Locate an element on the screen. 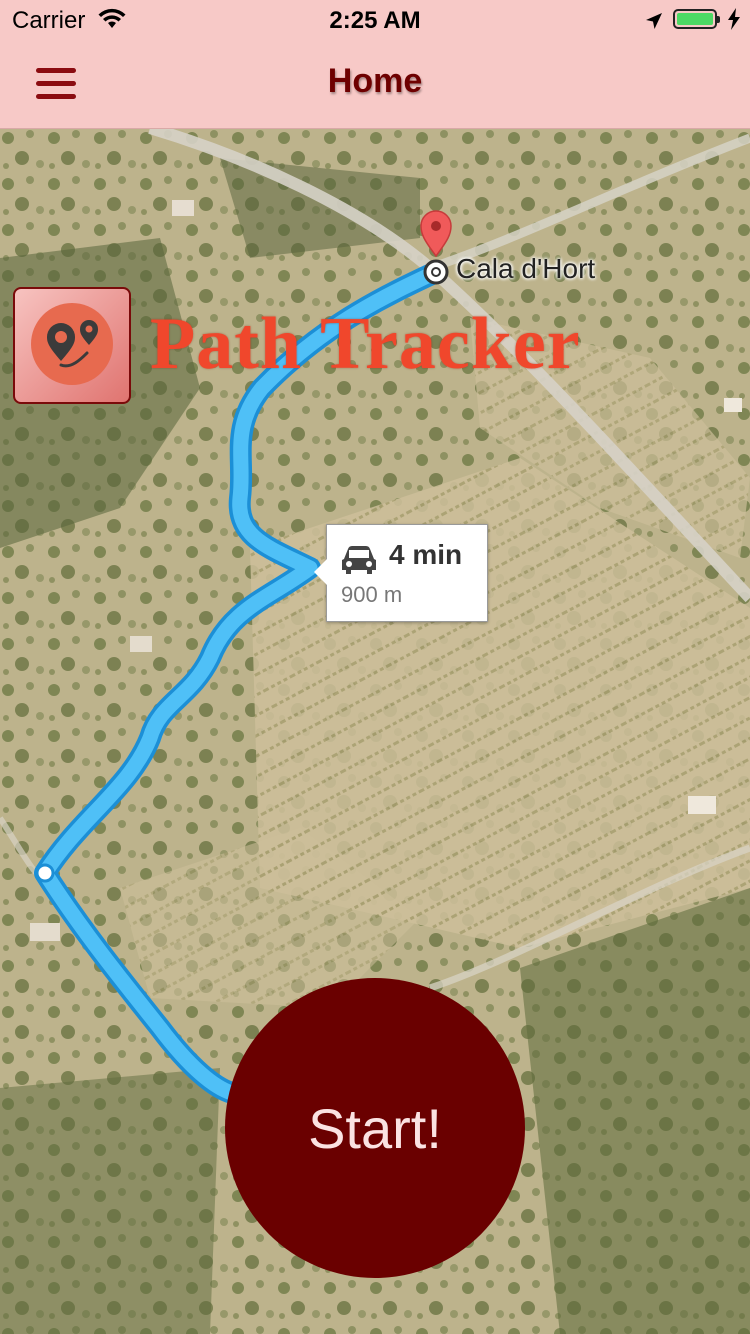 The width and height of the screenshot is (750, 1334). battery-icon is located at coordinates (696, 19).